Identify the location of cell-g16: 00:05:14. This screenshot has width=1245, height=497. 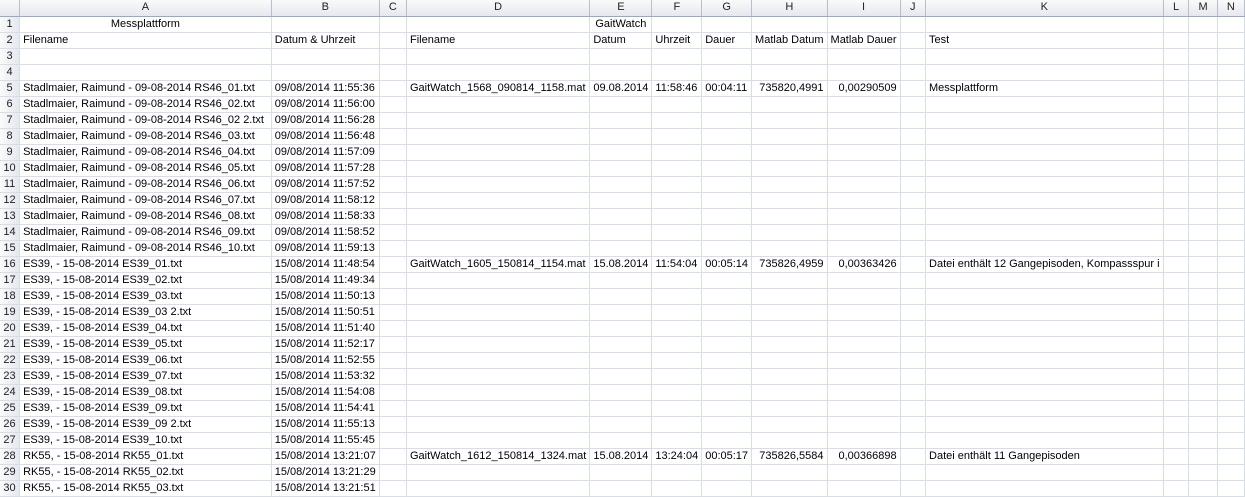
(727, 264).